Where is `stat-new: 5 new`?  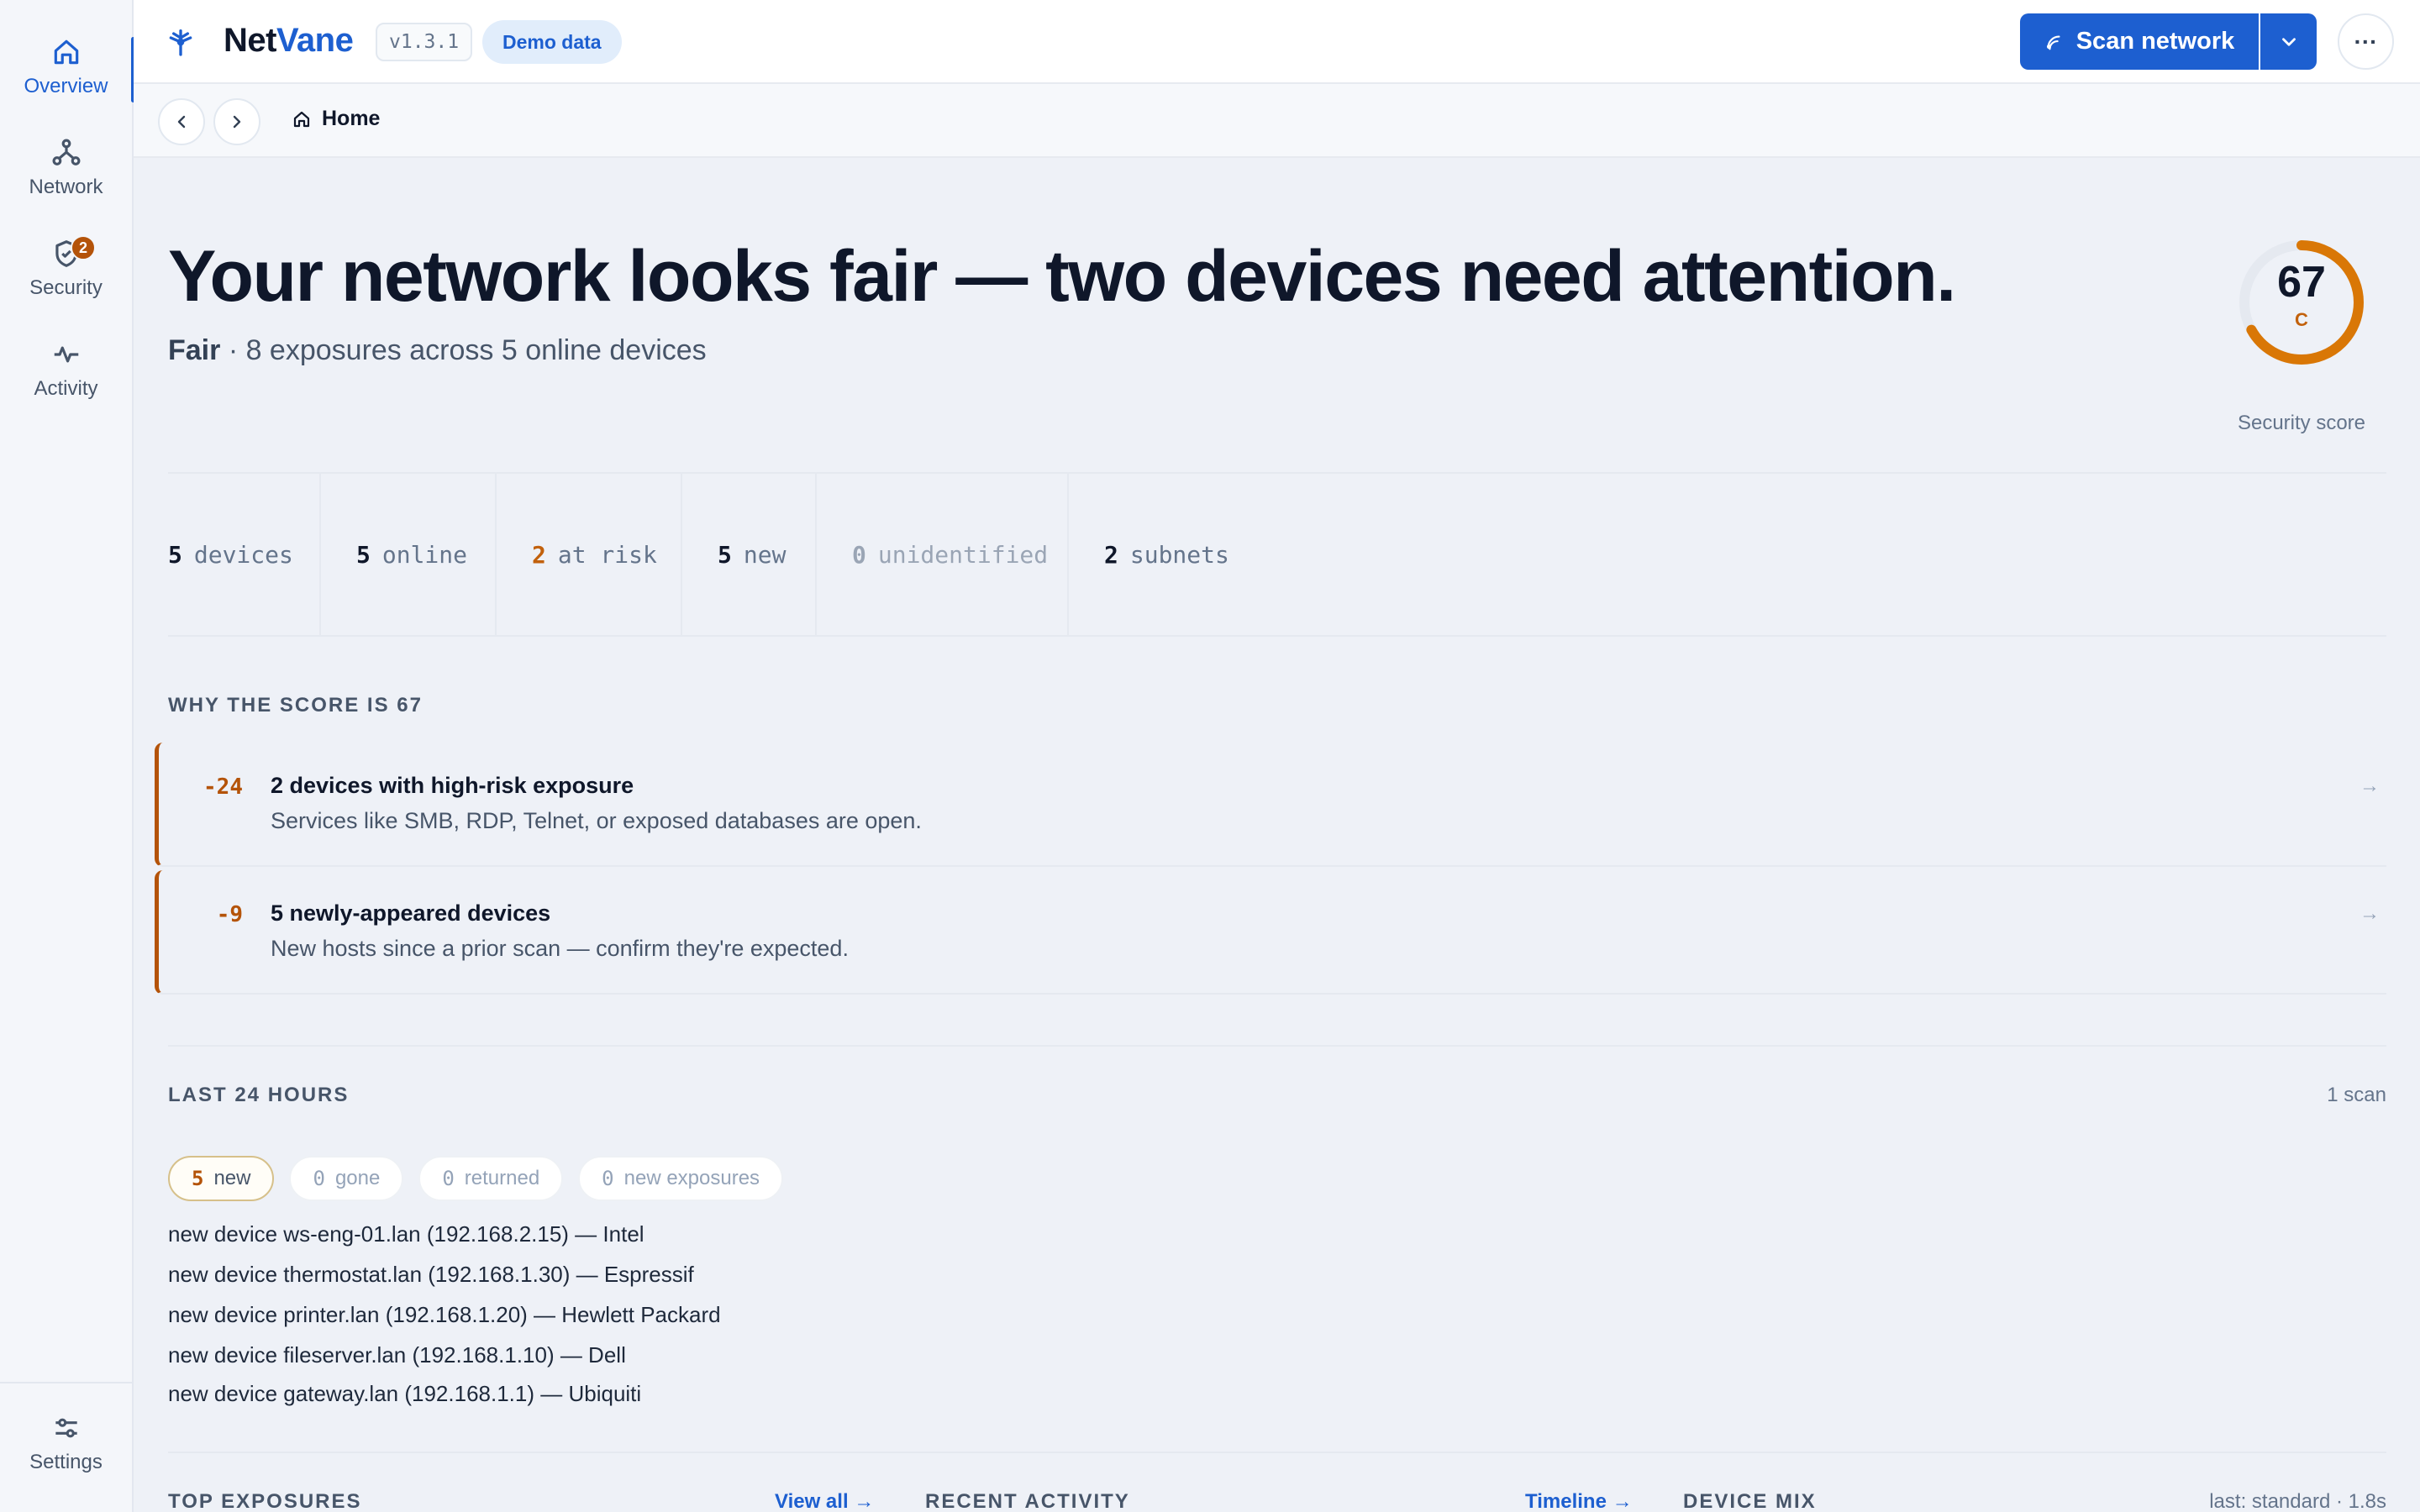
stat-new: 5 new is located at coordinates (749, 554).